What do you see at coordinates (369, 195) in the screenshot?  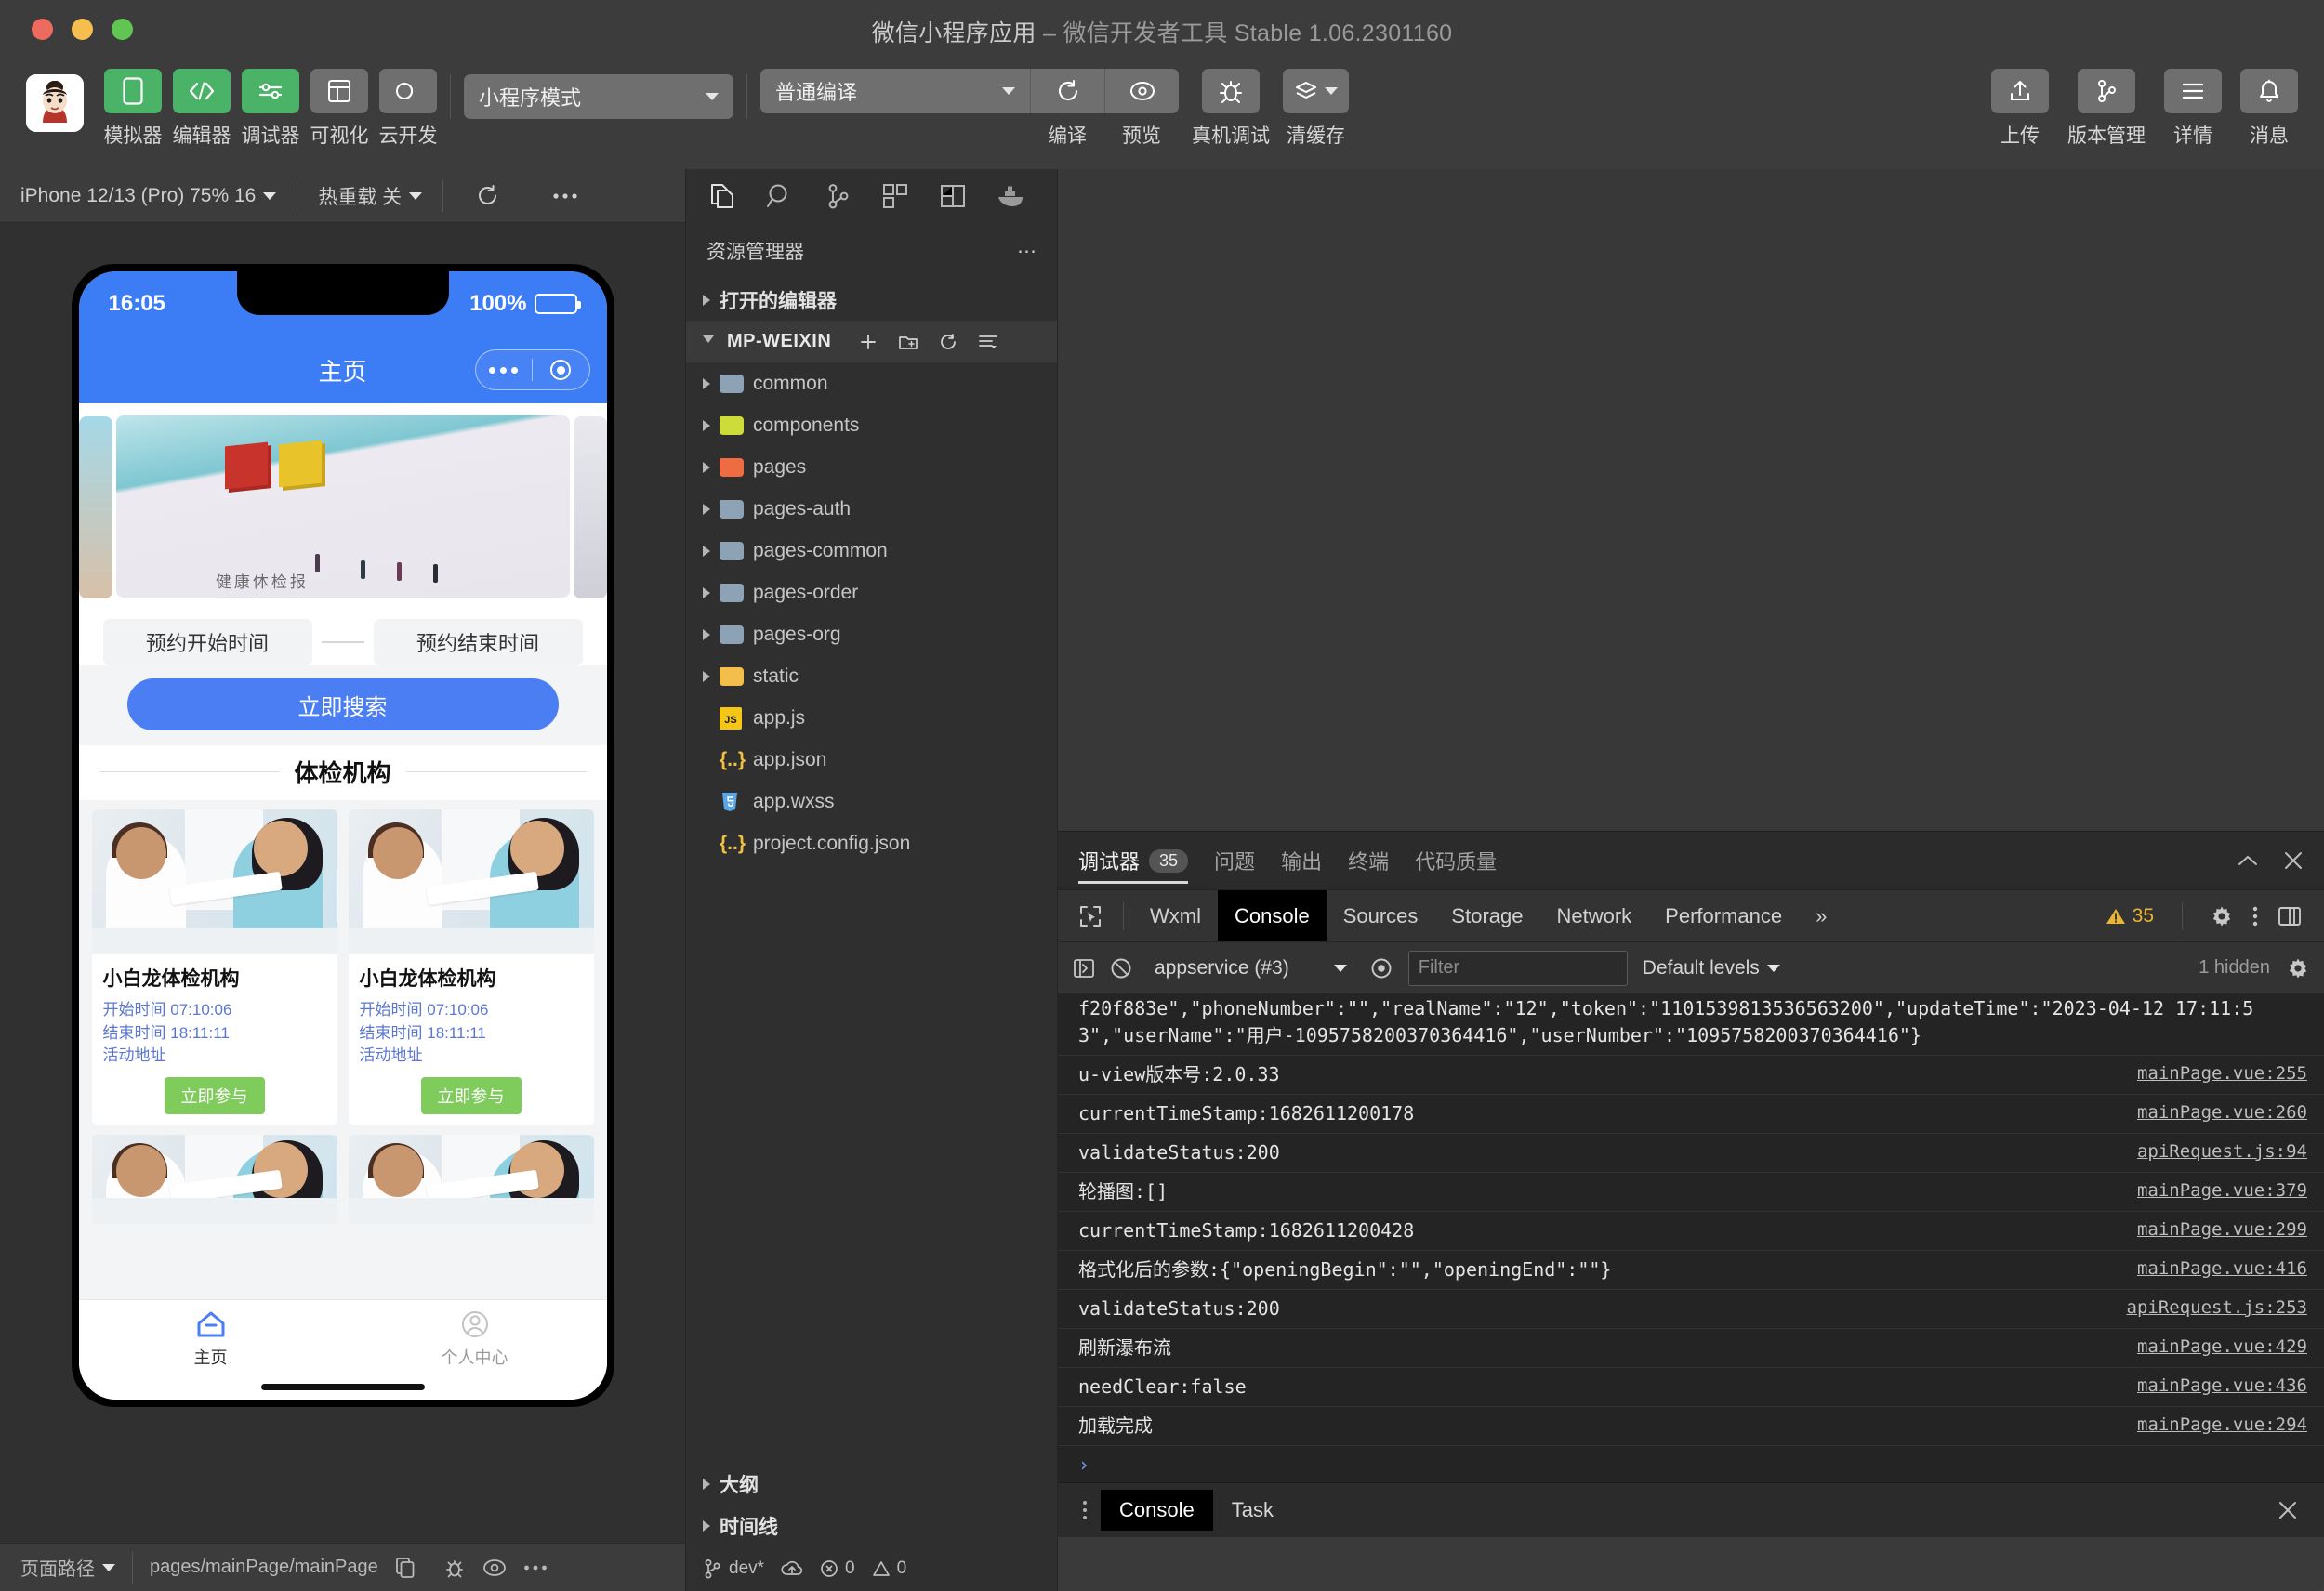 I see `hot-reload-select: 热重载 关` at bounding box center [369, 195].